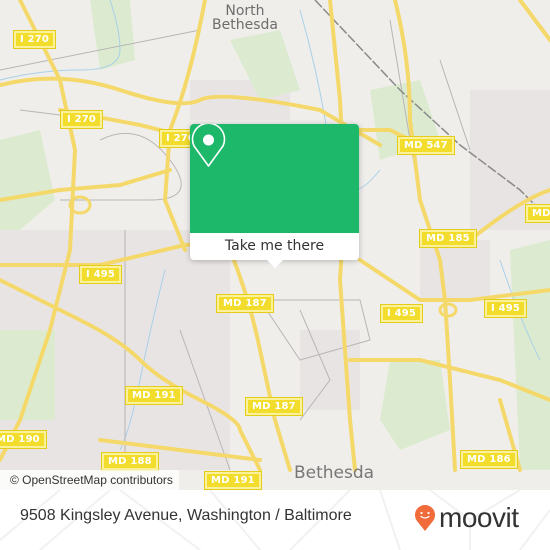 This screenshot has height=550, width=550. I want to click on road-shield: MD 186, so click(489, 459).